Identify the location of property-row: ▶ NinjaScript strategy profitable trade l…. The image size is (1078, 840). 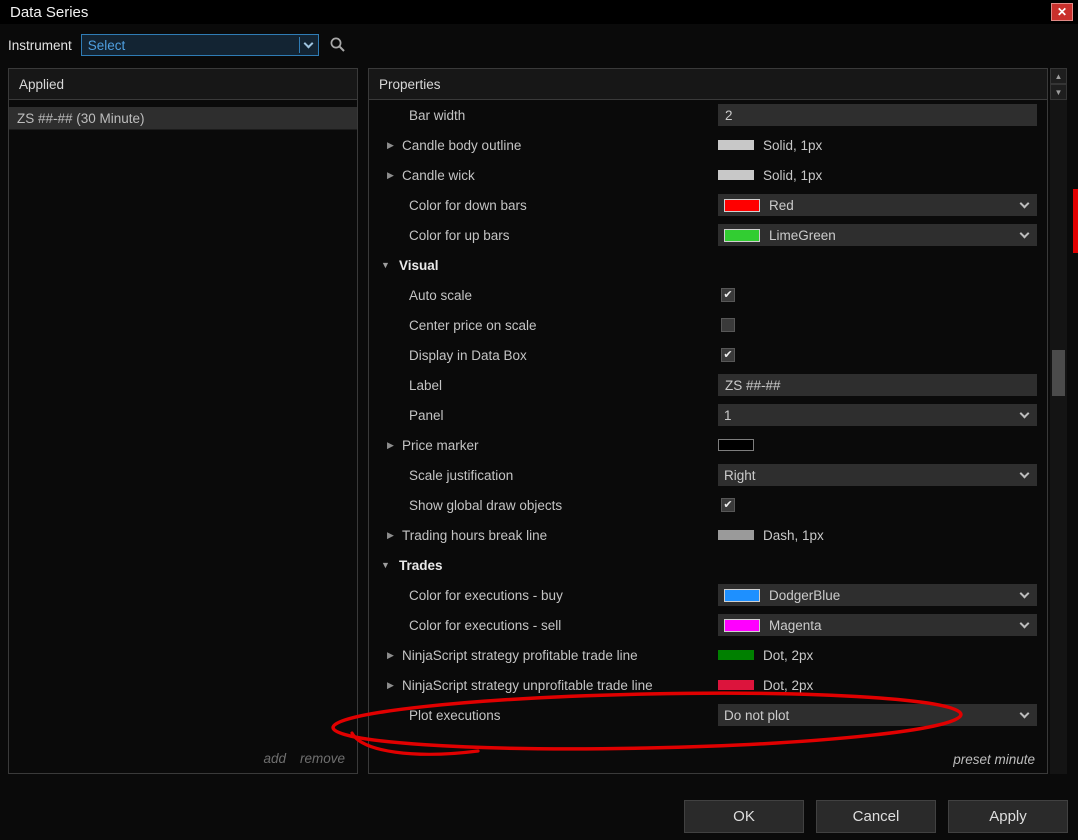
(708, 655).